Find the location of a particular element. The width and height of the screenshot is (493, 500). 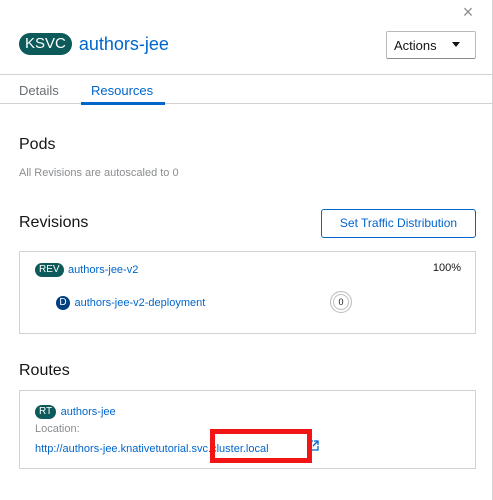

caret-down-icon is located at coordinates (456, 44).